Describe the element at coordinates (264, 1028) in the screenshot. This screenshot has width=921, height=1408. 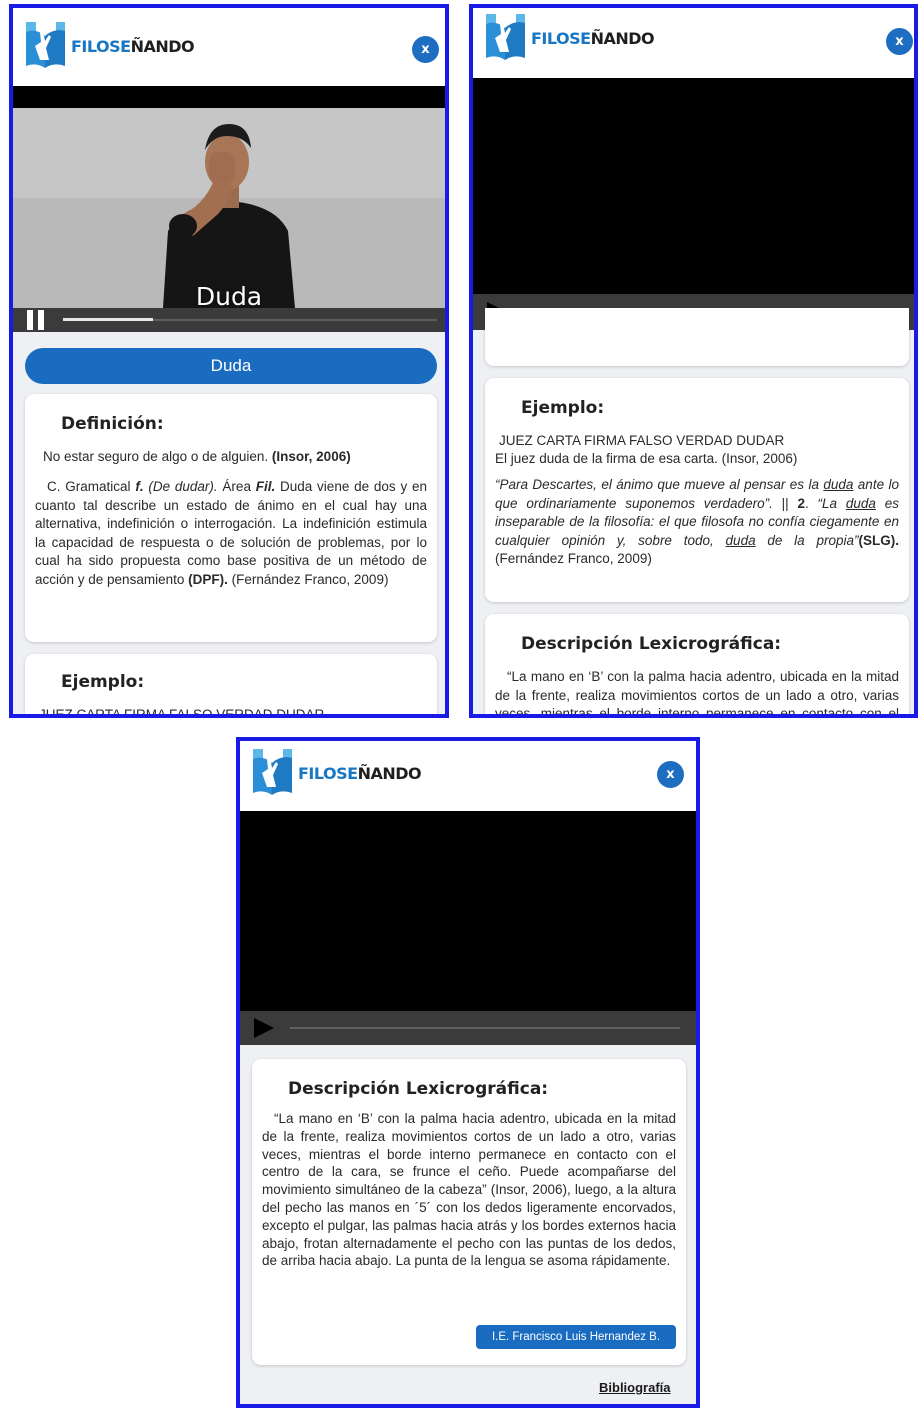
I see `play-icon` at that location.